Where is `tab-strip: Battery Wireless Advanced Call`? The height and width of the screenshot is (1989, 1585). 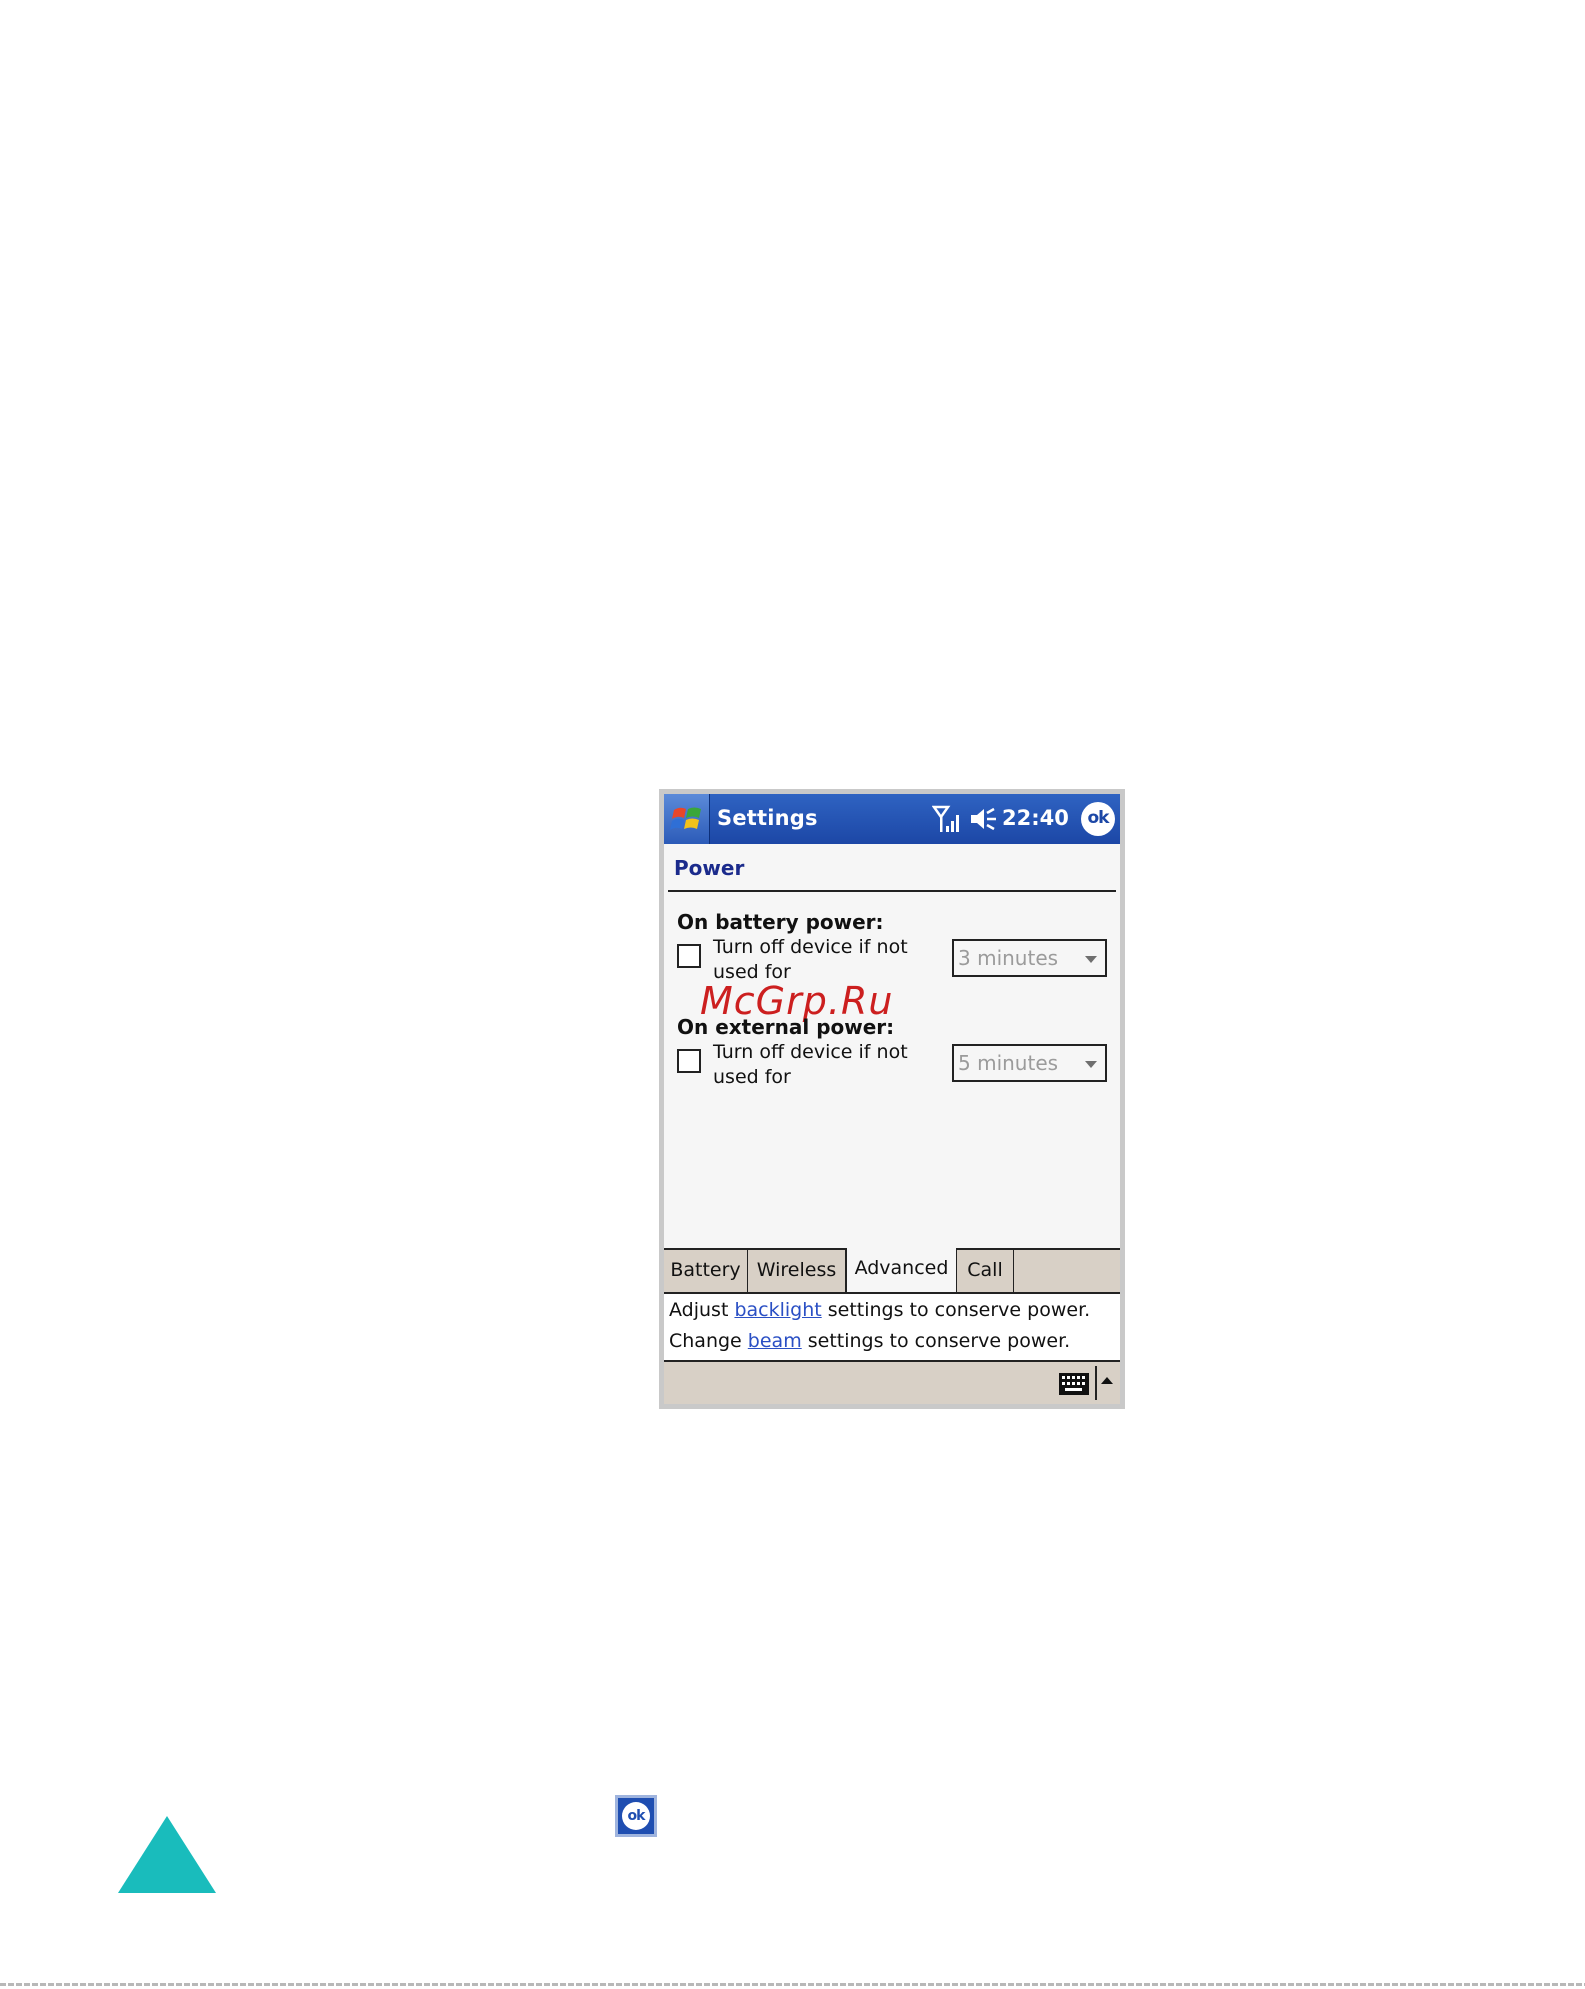
tab-strip: Battery Wireless Advanced Call is located at coordinates (892, 1270).